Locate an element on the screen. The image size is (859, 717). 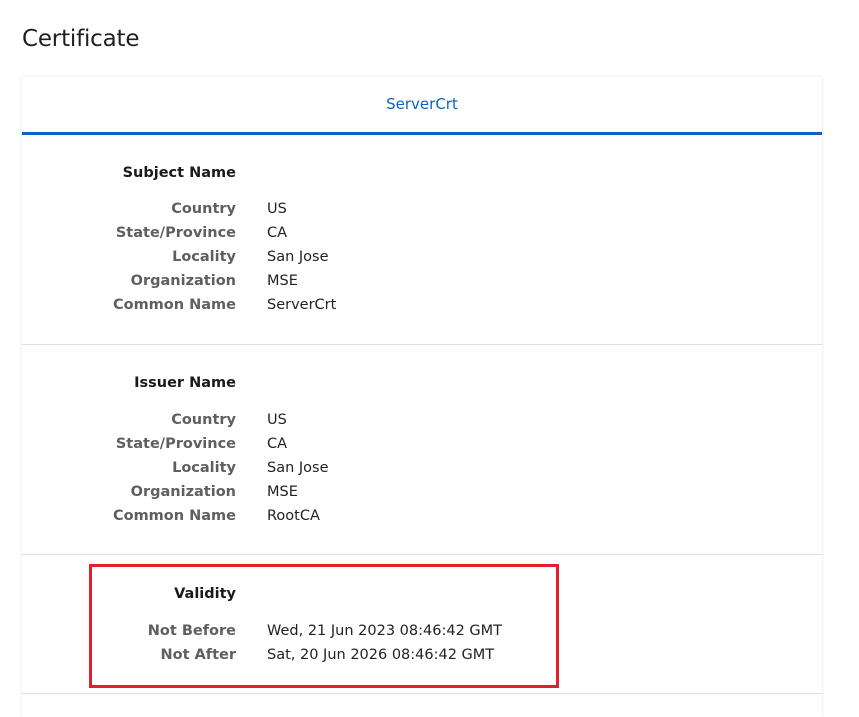
page-title: Certificate is located at coordinates (81, 39).